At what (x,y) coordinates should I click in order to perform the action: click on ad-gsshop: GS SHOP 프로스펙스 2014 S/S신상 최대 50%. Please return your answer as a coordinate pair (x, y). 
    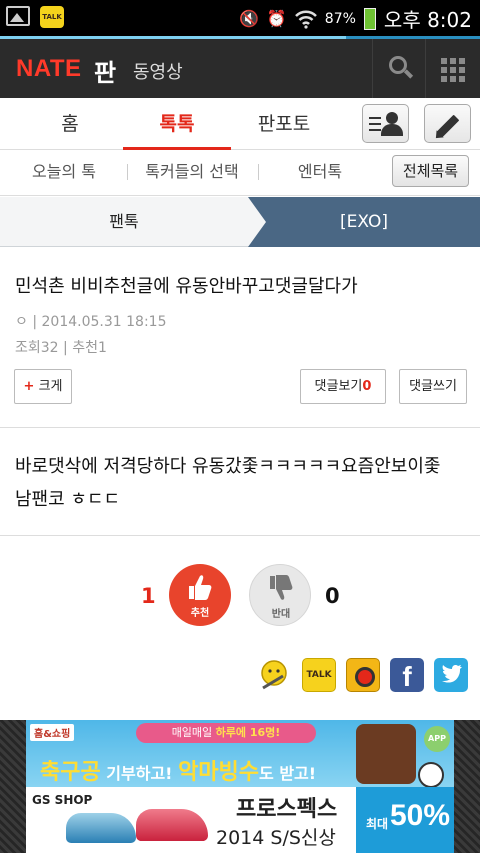
    Looking at the image, I should click on (240, 820).